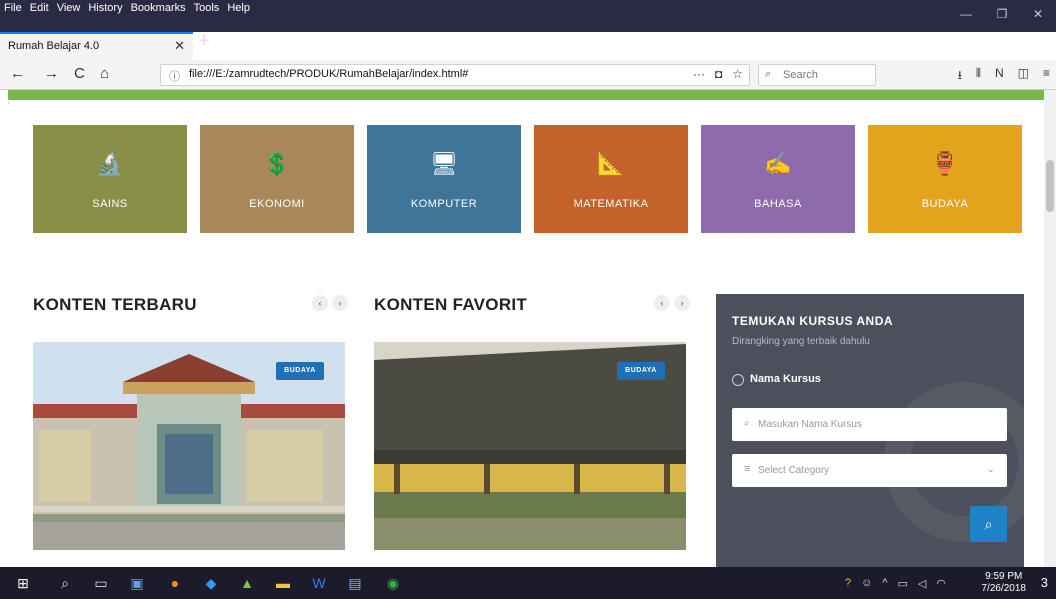 The image size is (1056, 599). What do you see at coordinates (104, 73) in the screenshot?
I see `home-icon: ⌂` at bounding box center [104, 73].